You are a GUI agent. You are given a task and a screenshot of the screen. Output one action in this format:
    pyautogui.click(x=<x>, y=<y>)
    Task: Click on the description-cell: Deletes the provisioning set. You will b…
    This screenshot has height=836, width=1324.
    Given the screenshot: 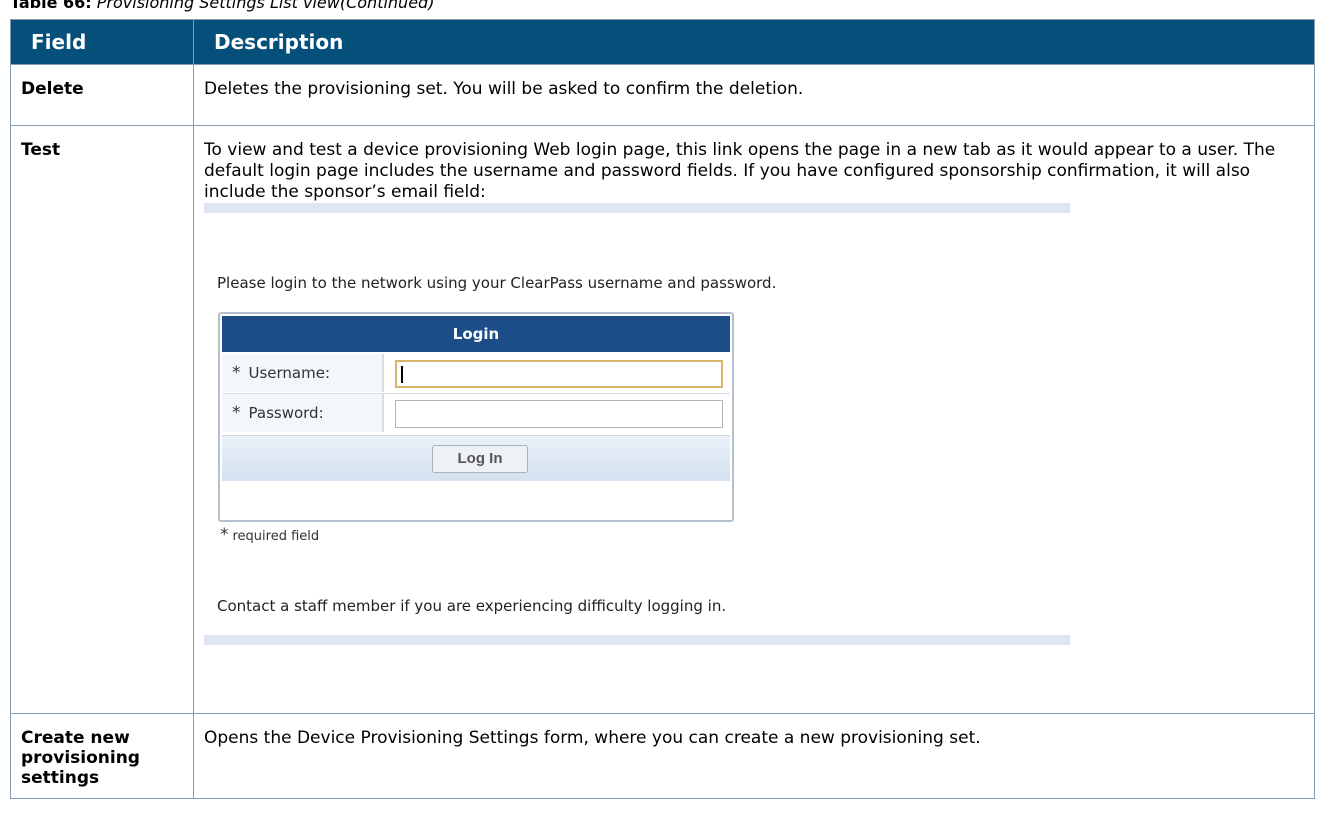 What is the action you would take?
    pyautogui.click(x=754, y=95)
    